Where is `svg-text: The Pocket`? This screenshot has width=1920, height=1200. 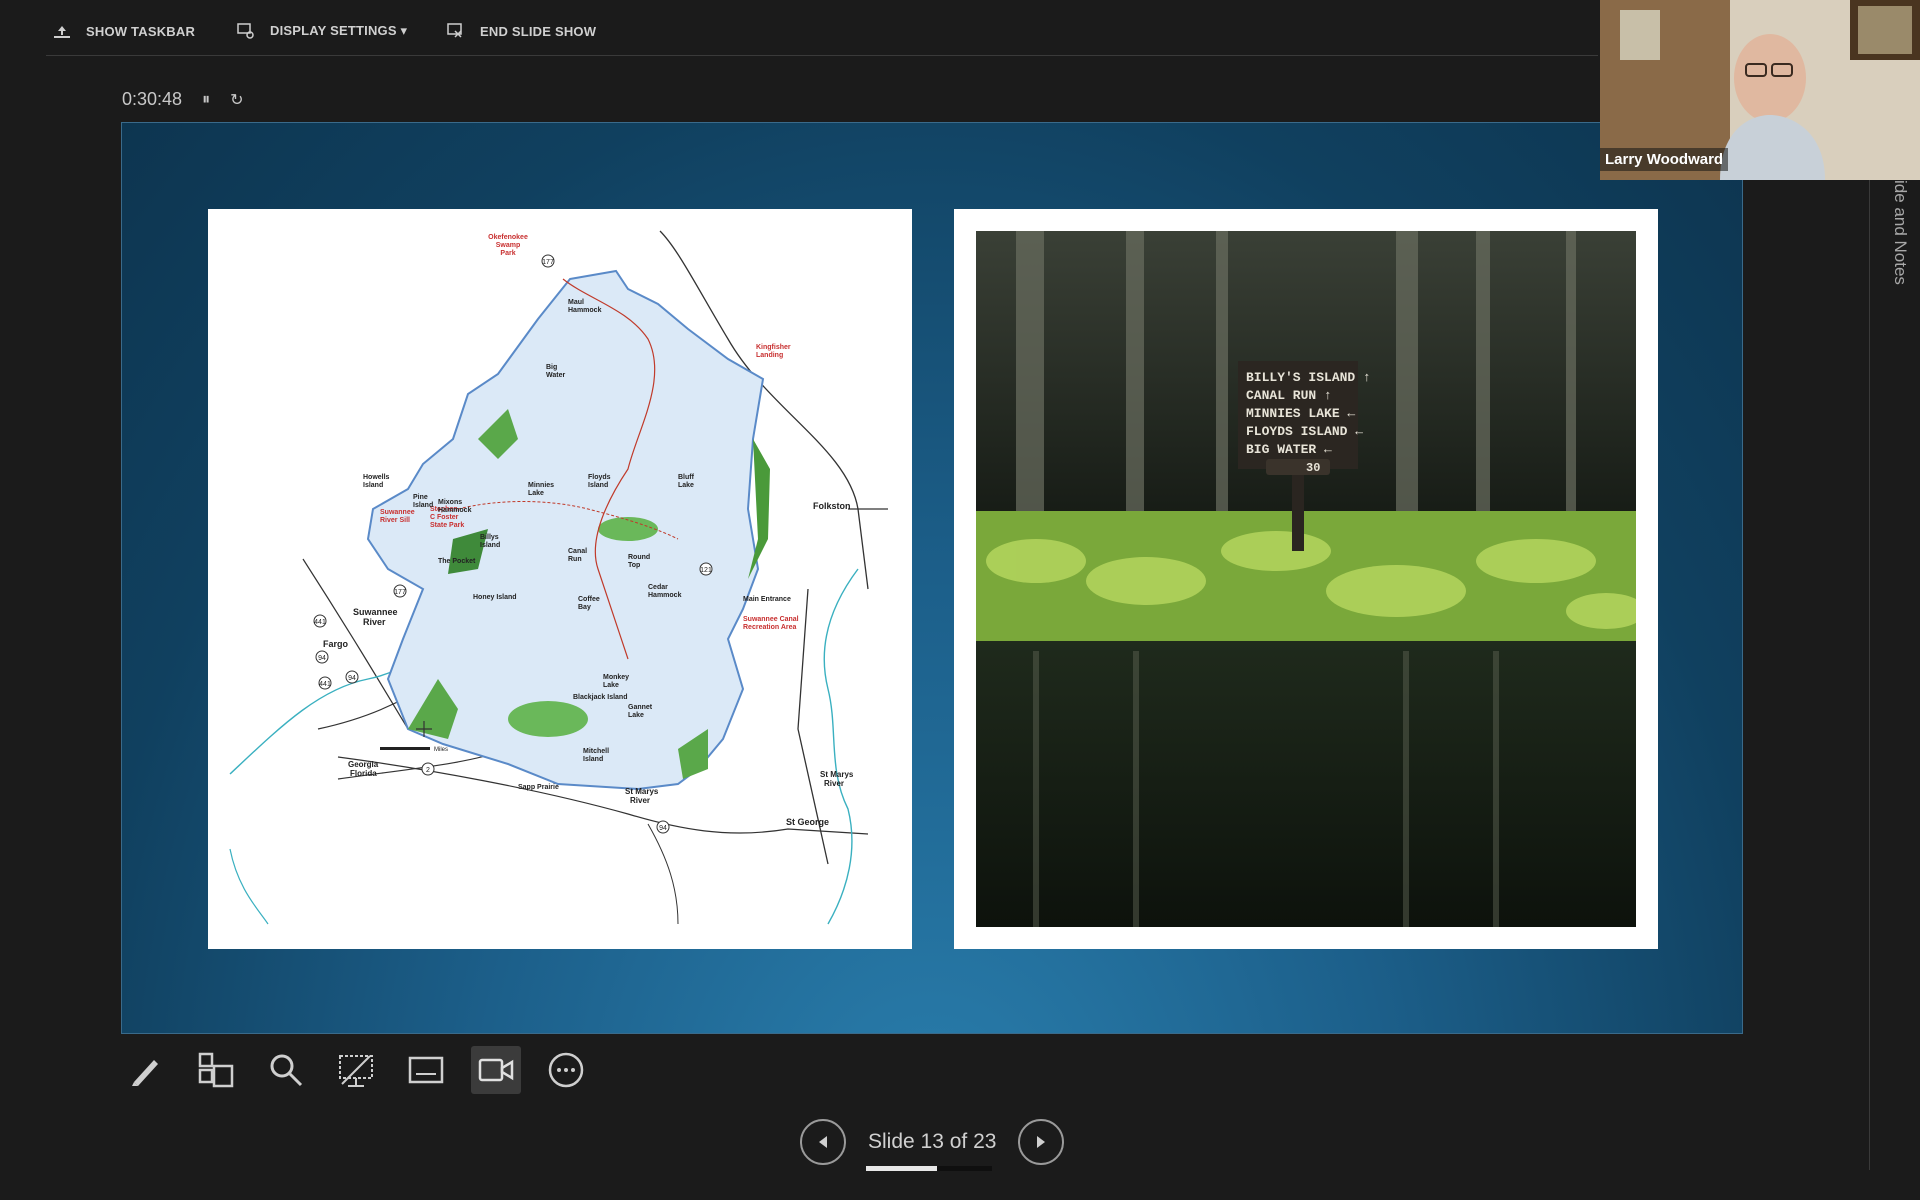 svg-text: The Pocket is located at coordinates (457, 561).